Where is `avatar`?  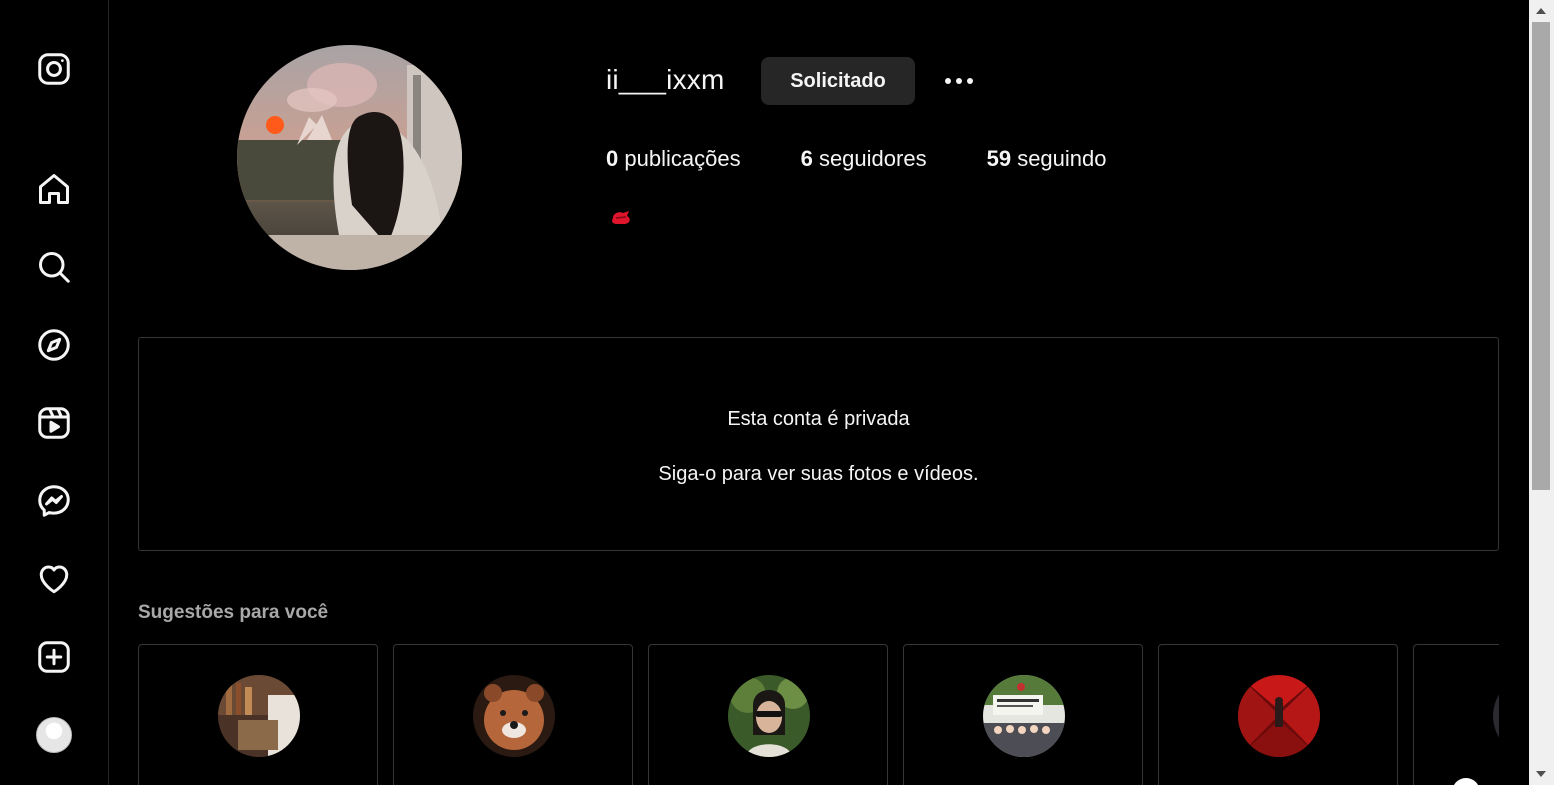 avatar is located at coordinates (54, 735).